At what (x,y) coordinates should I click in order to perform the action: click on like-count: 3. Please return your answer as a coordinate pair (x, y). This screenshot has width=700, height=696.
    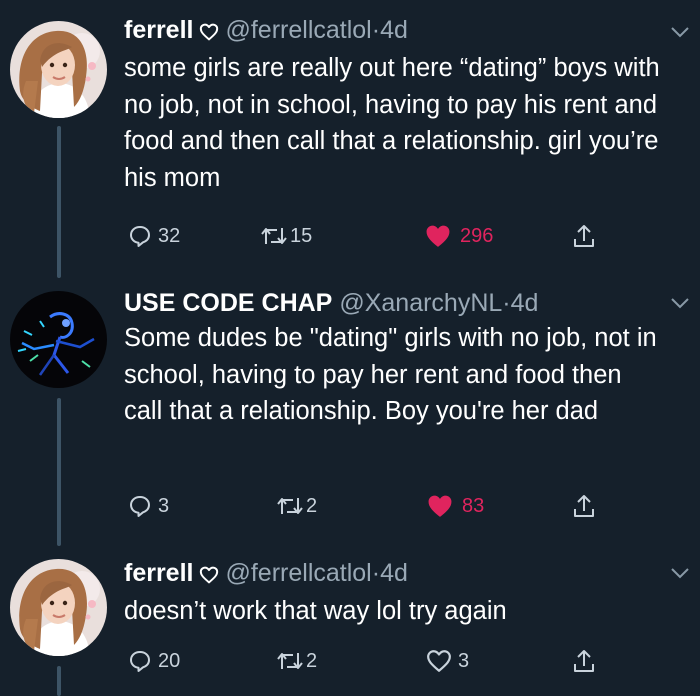
    Looking at the image, I should click on (464, 660).